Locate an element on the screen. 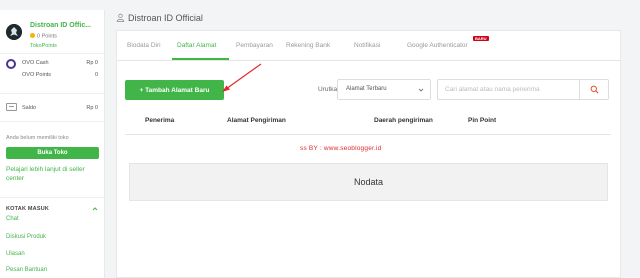  ovo-wallet: OVO Cash Rp 0 OVO Points 0 is located at coordinates (52, 74).